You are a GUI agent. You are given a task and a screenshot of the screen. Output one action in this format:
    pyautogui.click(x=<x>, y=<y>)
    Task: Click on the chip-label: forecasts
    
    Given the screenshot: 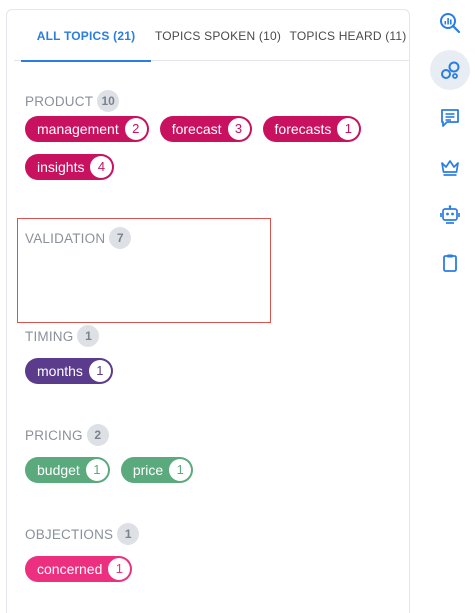 What is the action you would take?
    pyautogui.click(x=303, y=129)
    